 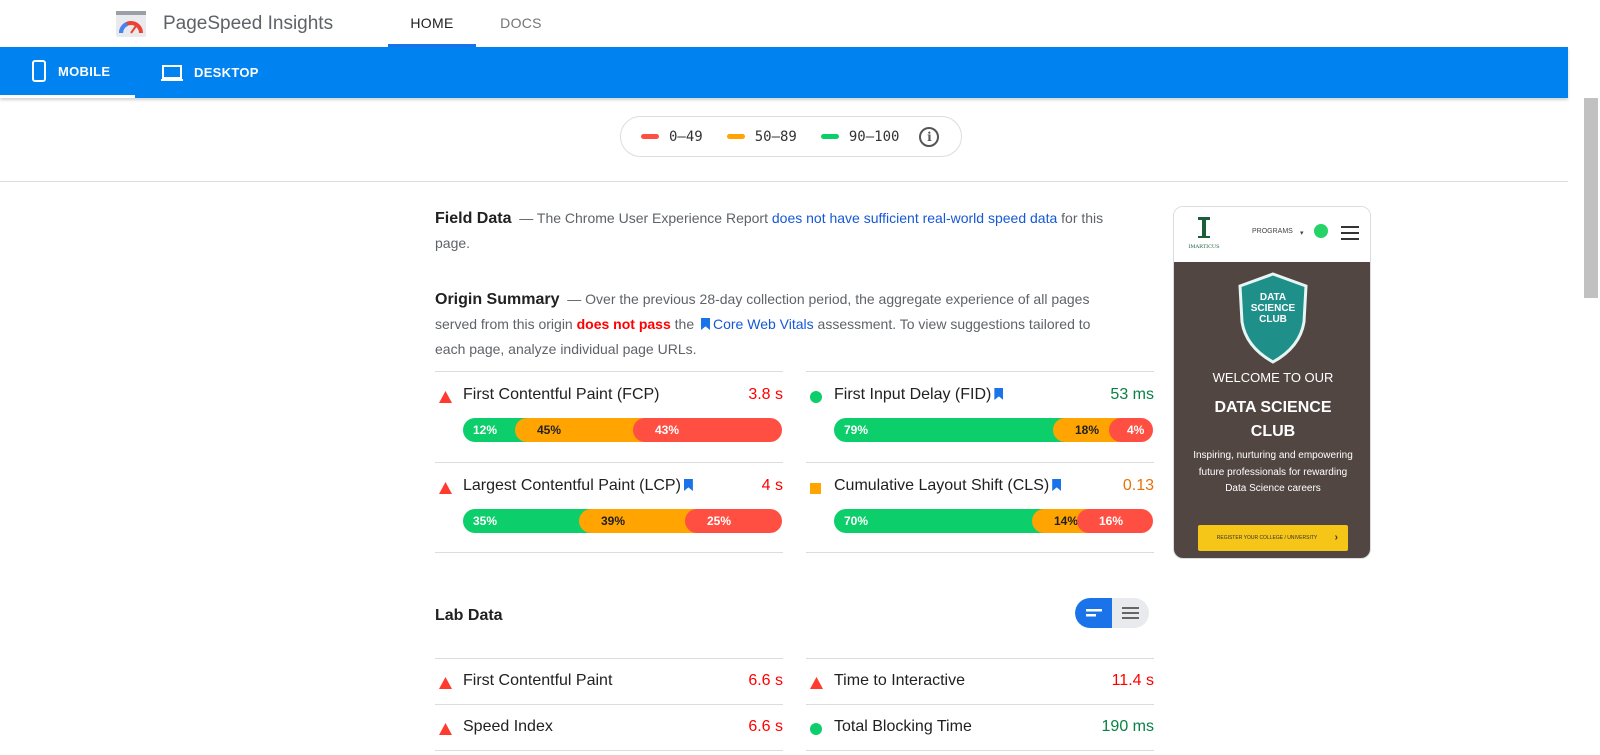 I want to click on lab-metric-si-name: Speed Index, so click(x=508, y=726).